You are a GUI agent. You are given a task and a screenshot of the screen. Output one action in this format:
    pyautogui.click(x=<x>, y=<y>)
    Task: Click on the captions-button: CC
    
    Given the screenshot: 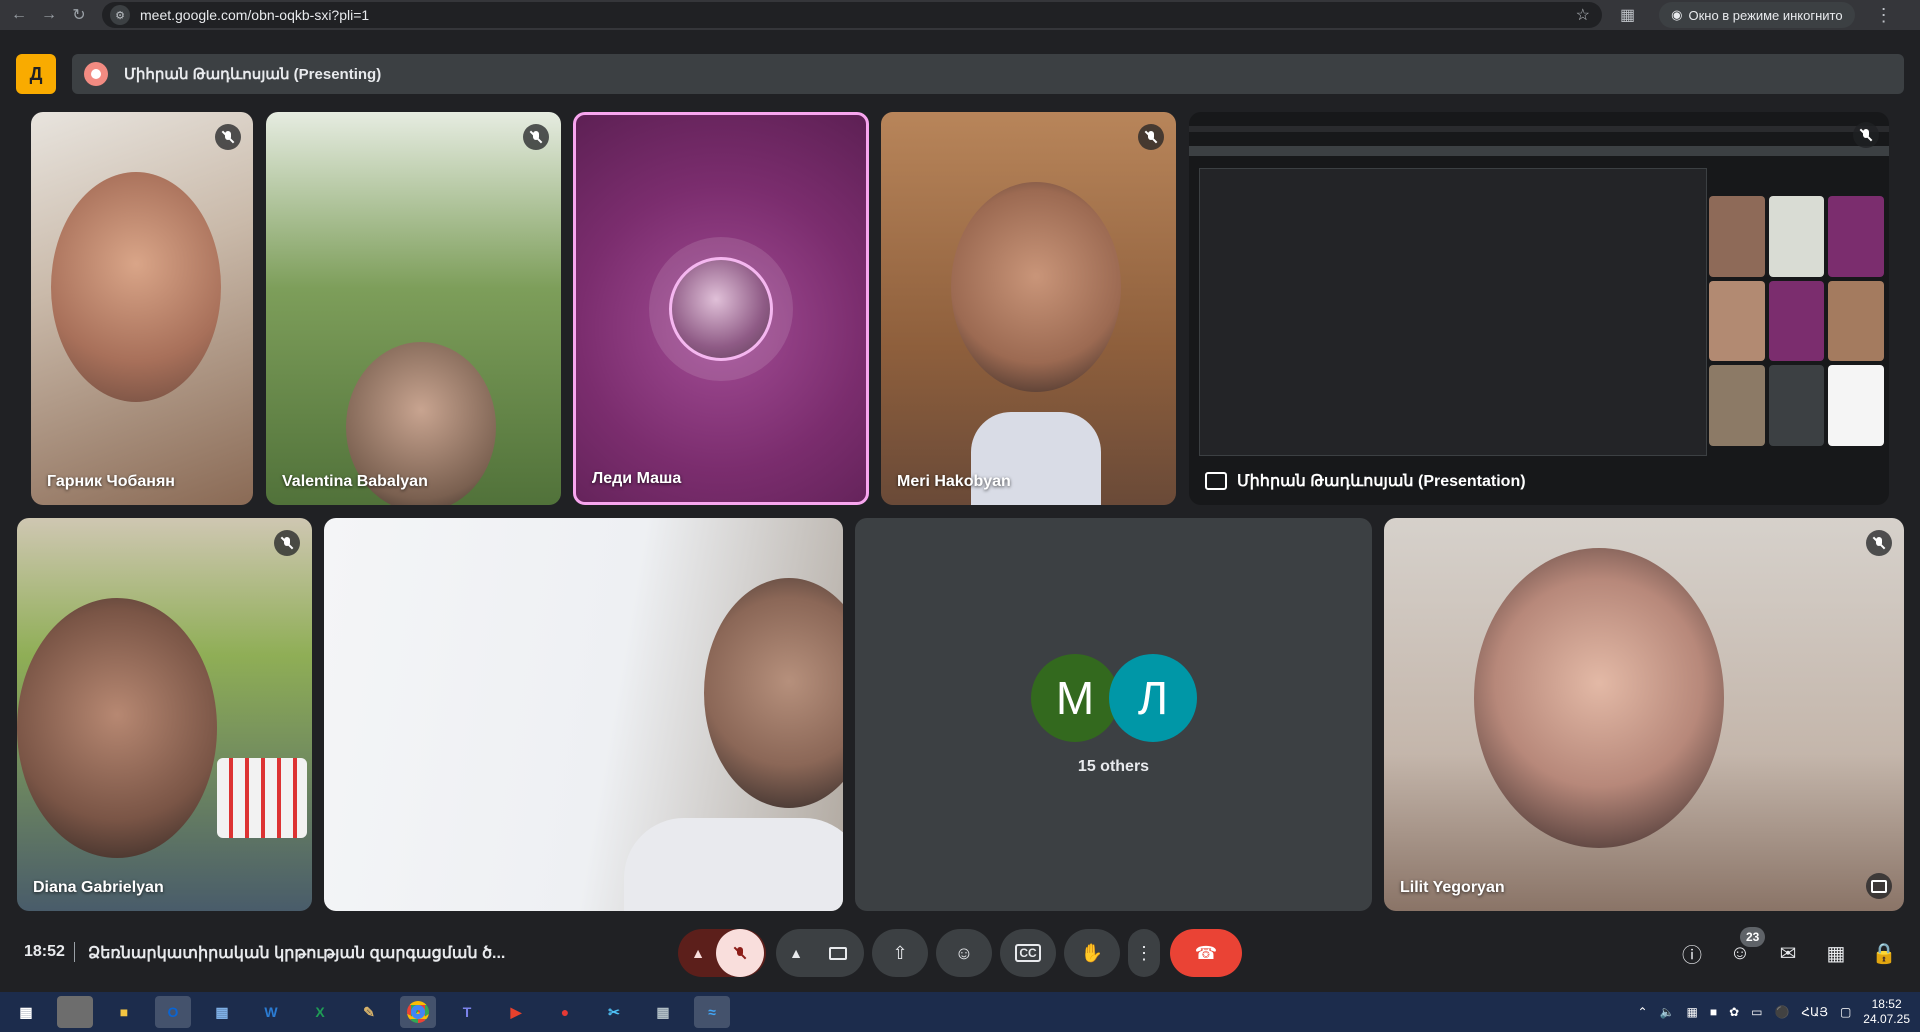 What is the action you would take?
    pyautogui.click(x=1028, y=953)
    